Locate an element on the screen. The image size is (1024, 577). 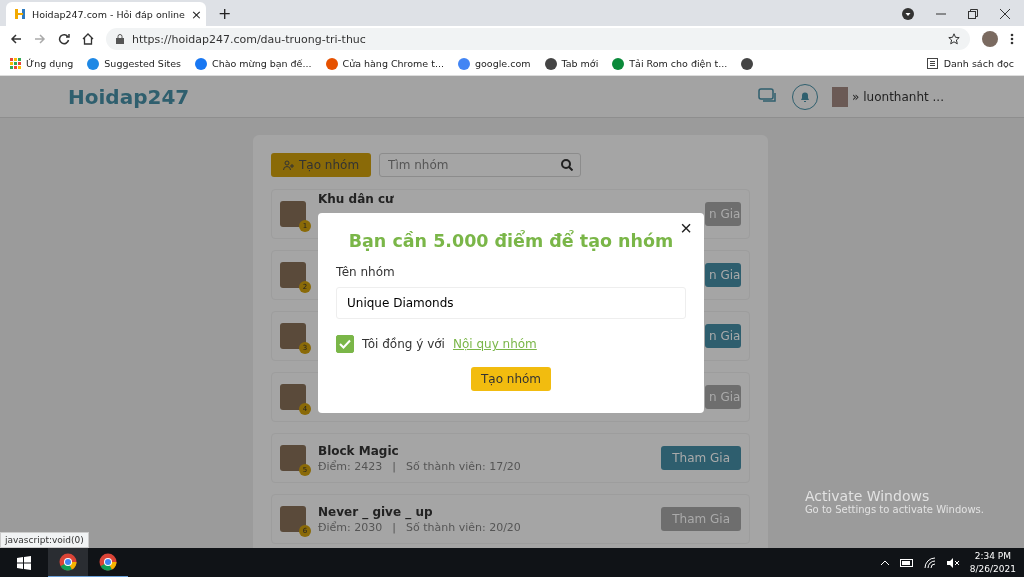
back-arrow-icon is located at coordinates (16, 39).